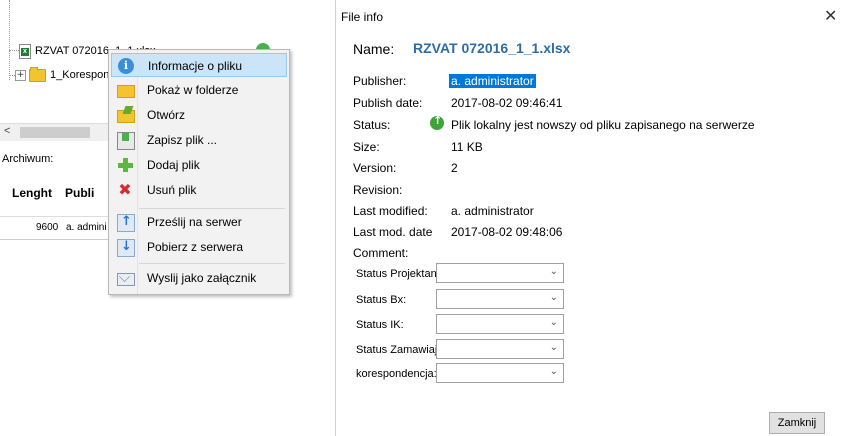  What do you see at coordinates (500, 349) in the screenshot?
I see `status-zamawiajacy-dropdown: ⌄` at bounding box center [500, 349].